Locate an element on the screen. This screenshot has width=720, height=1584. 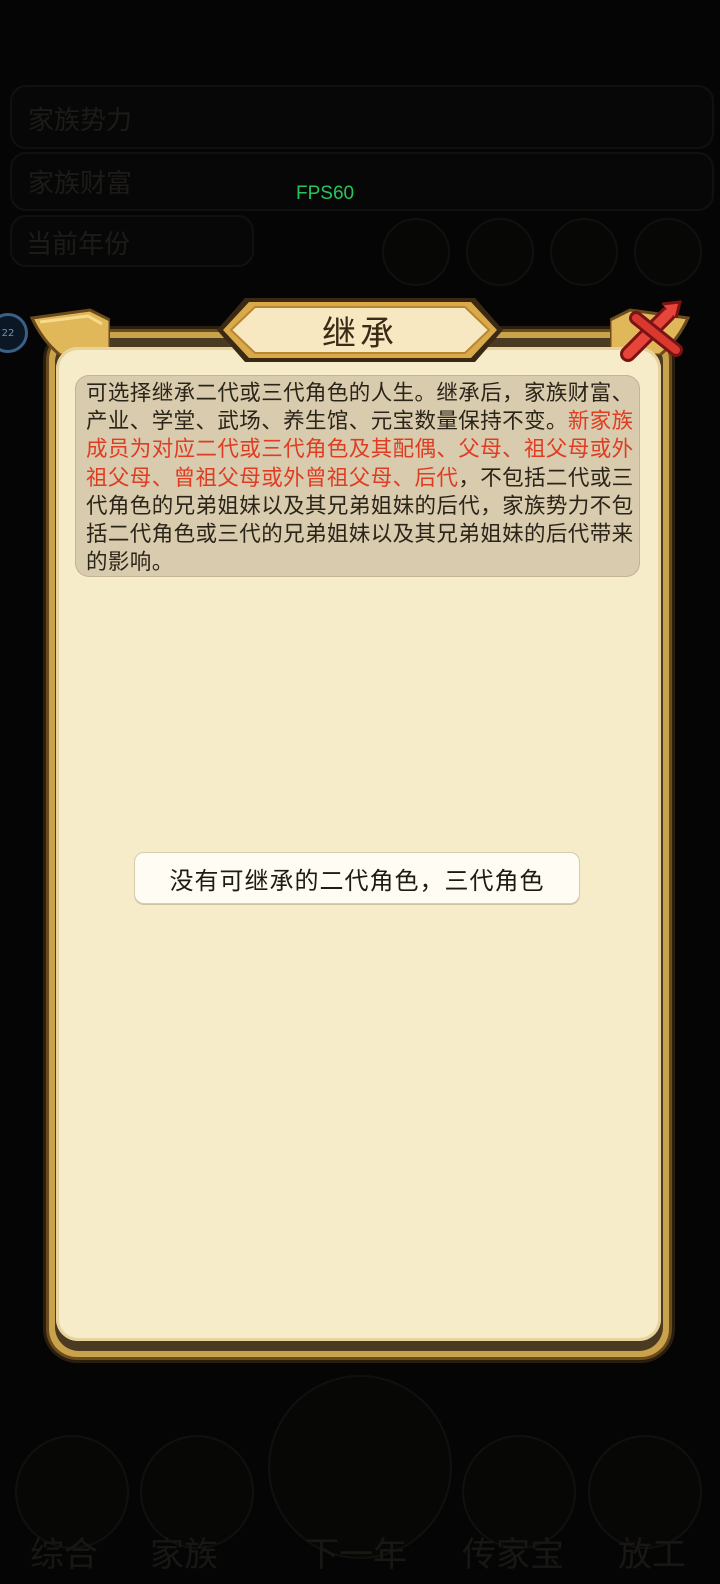
bg-second-label: 家族财富 is located at coordinates (80, 184).